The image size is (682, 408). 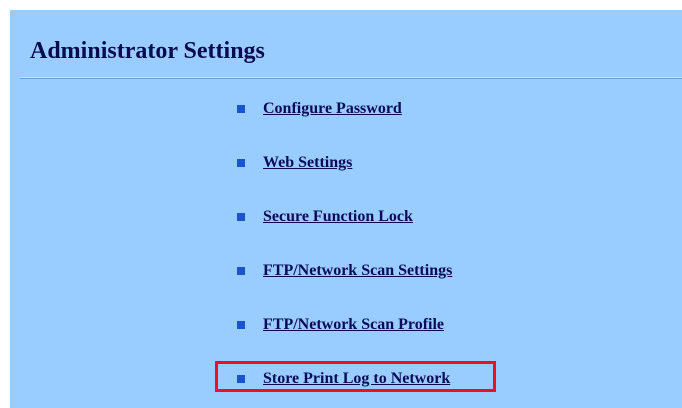 What do you see at coordinates (332, 109) in the screenshot?
I see `configure-password-link: Configure Password` at bounding box center [332, 109].